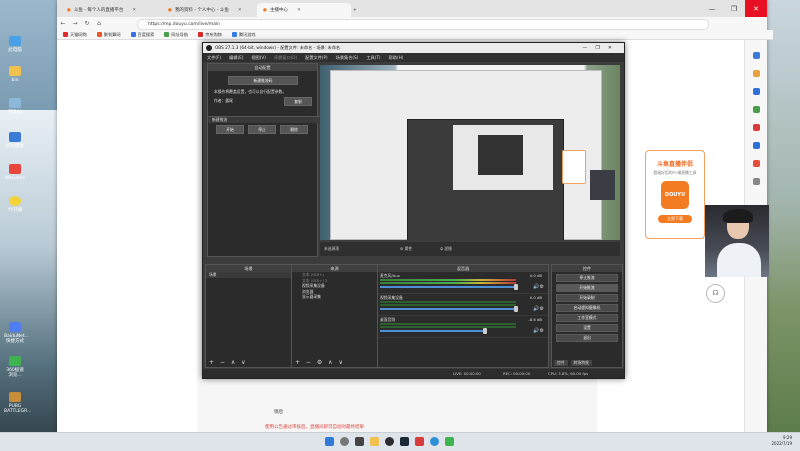 The height and width of the screenshot is (451, 800). Describe the element at coordinates (756, 181) in the screenshot. I see `add-icon` at that location.